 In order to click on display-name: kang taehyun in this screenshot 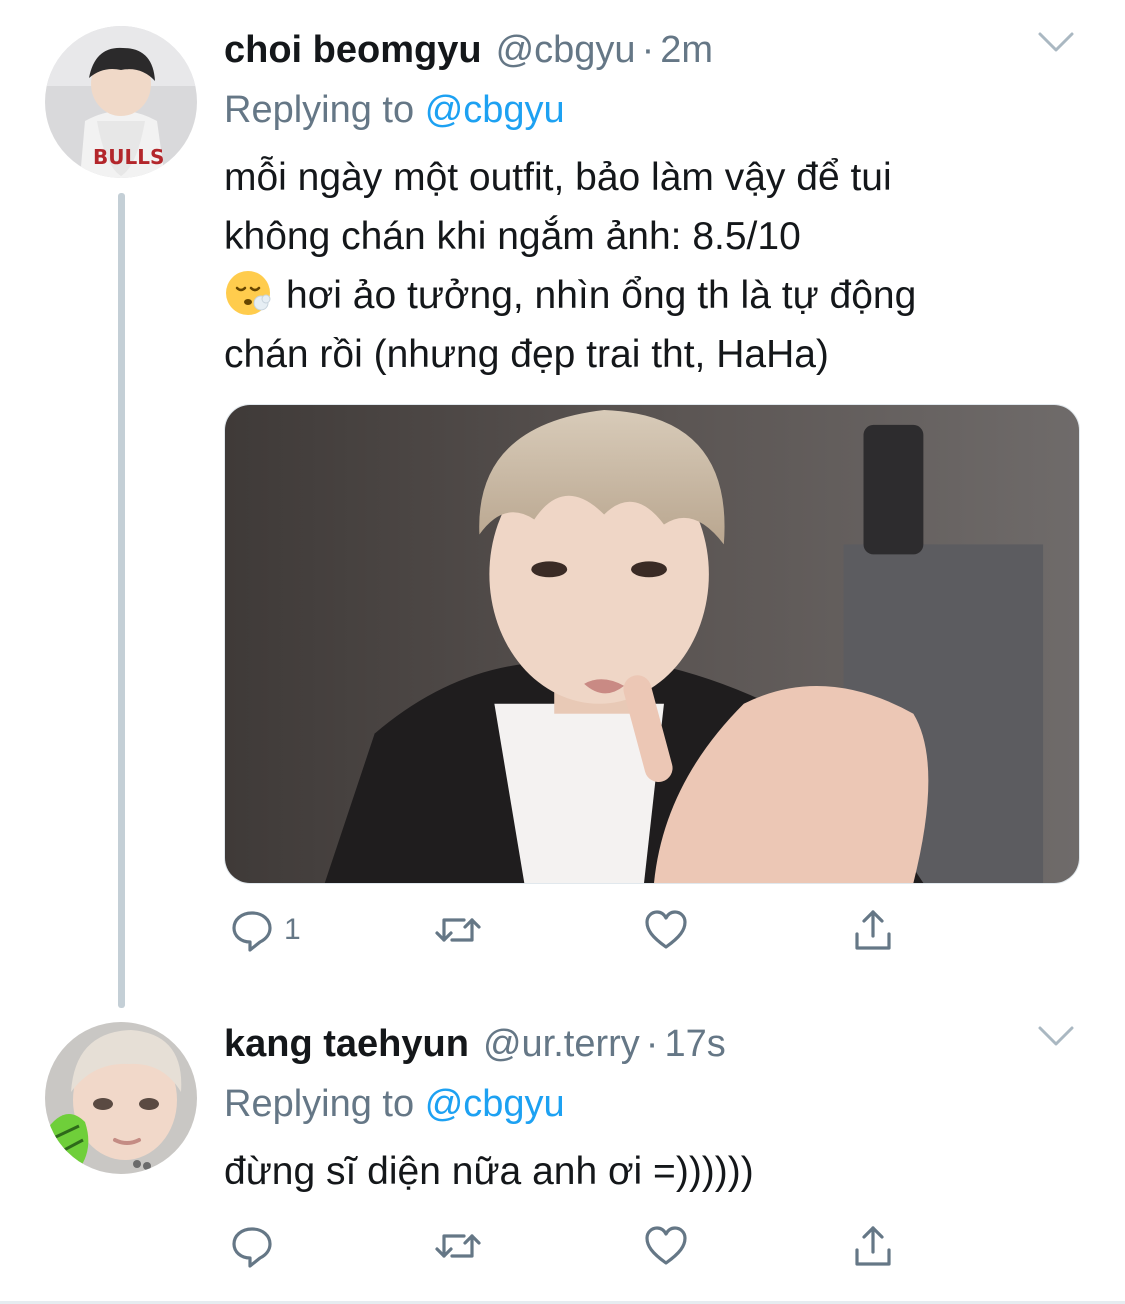, I will do `click(346, 1044)`.